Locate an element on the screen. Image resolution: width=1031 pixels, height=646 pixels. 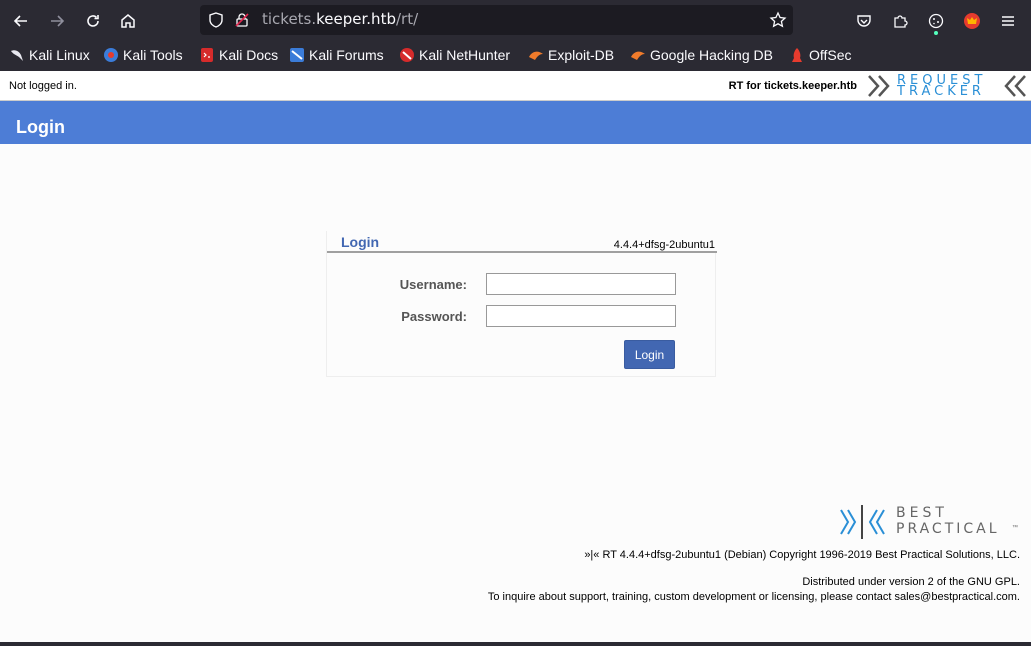
pocket-button is located at coordinates (864, 21).